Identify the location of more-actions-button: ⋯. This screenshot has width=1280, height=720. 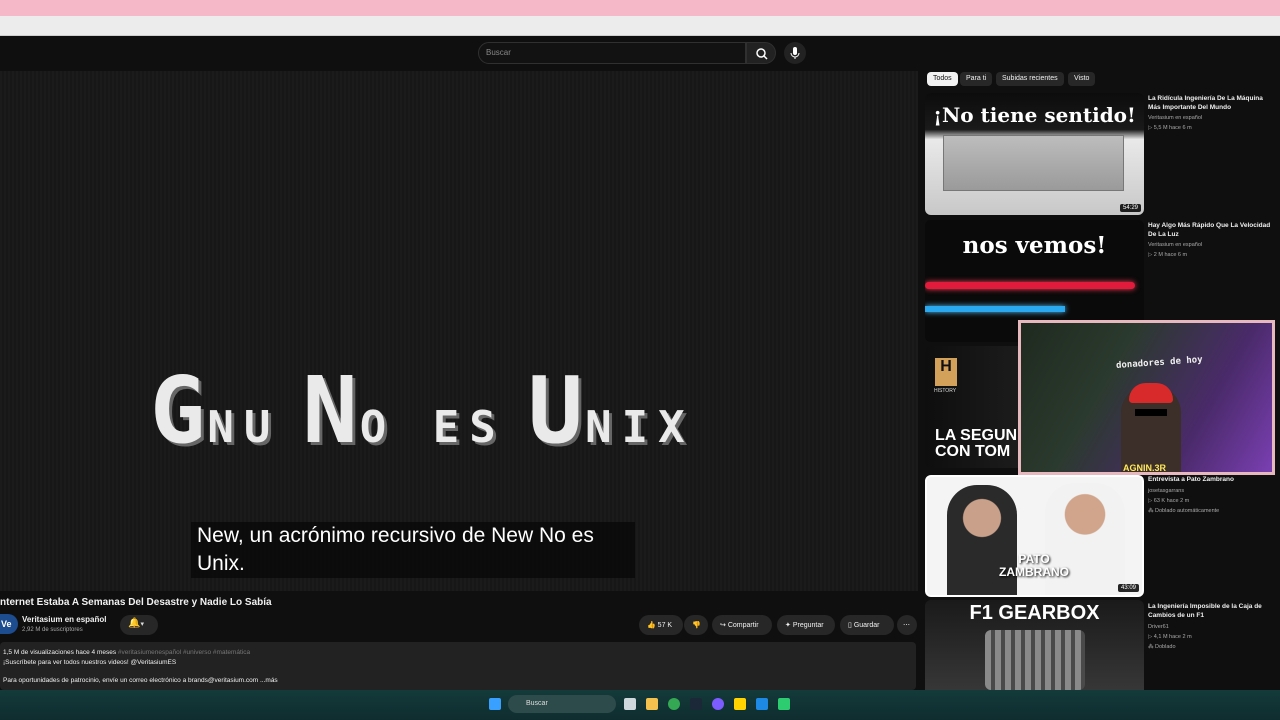
(907, 625).